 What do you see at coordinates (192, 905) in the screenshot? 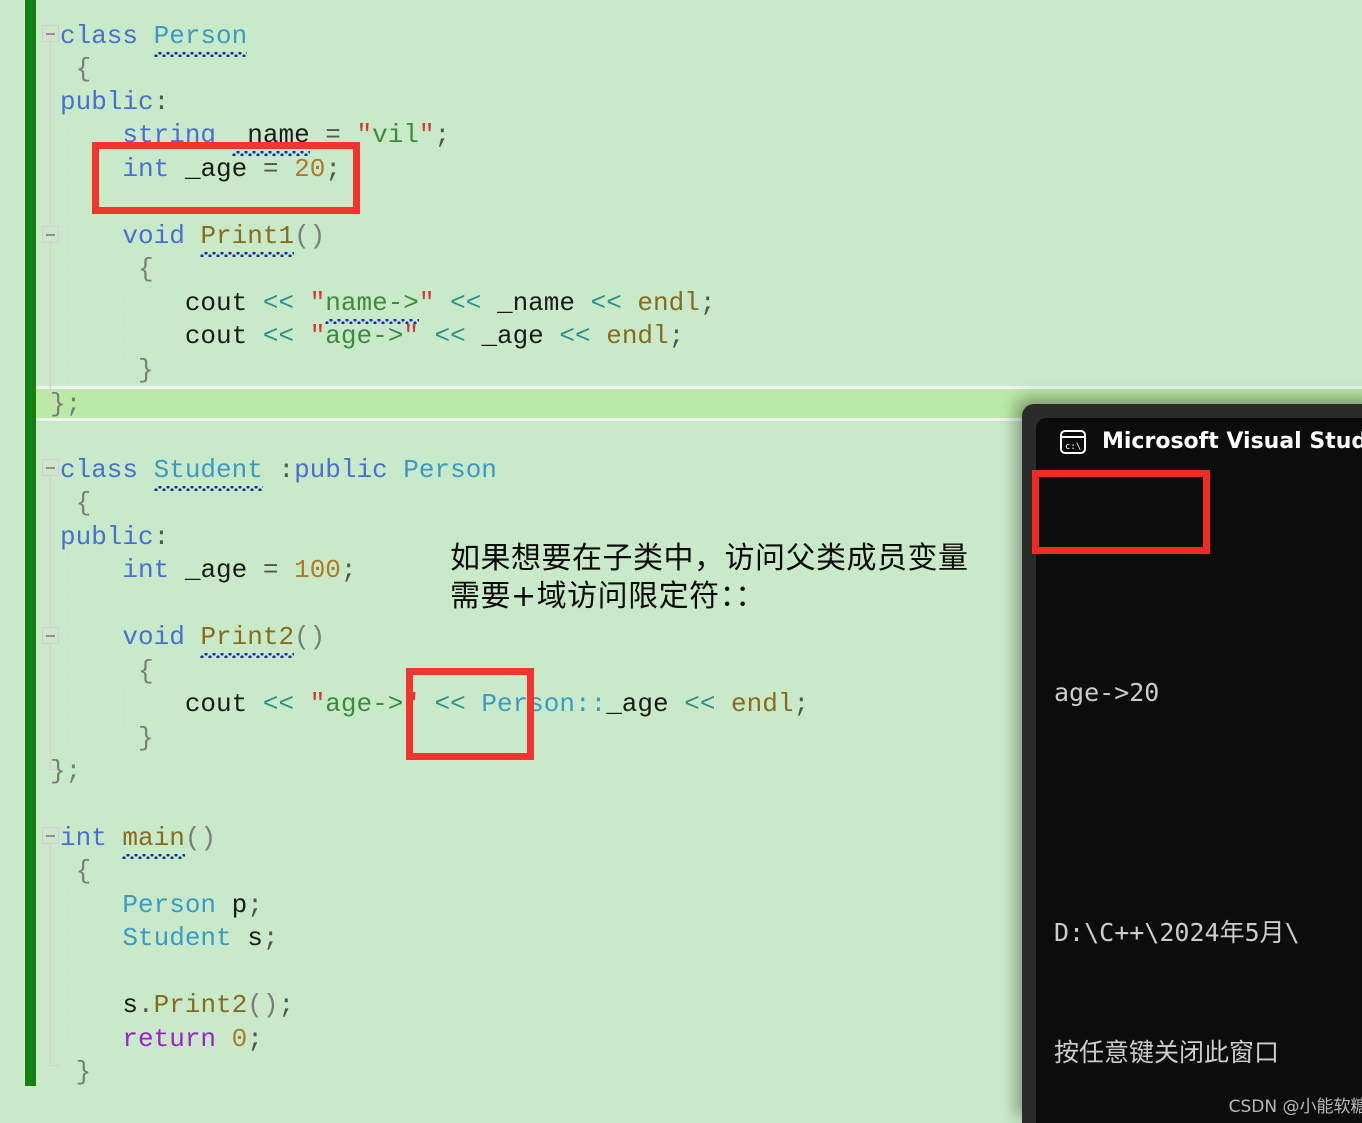
I see `code-line-27: Person p;` at bounding box center [192, 905].